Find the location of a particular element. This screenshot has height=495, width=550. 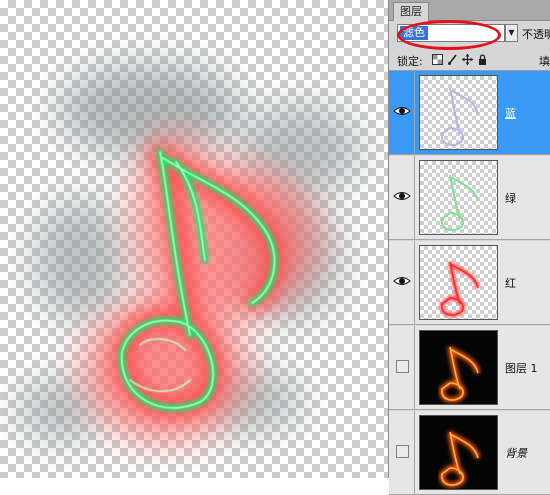

layer-name: 绿 is located at coordinates (510, 198).